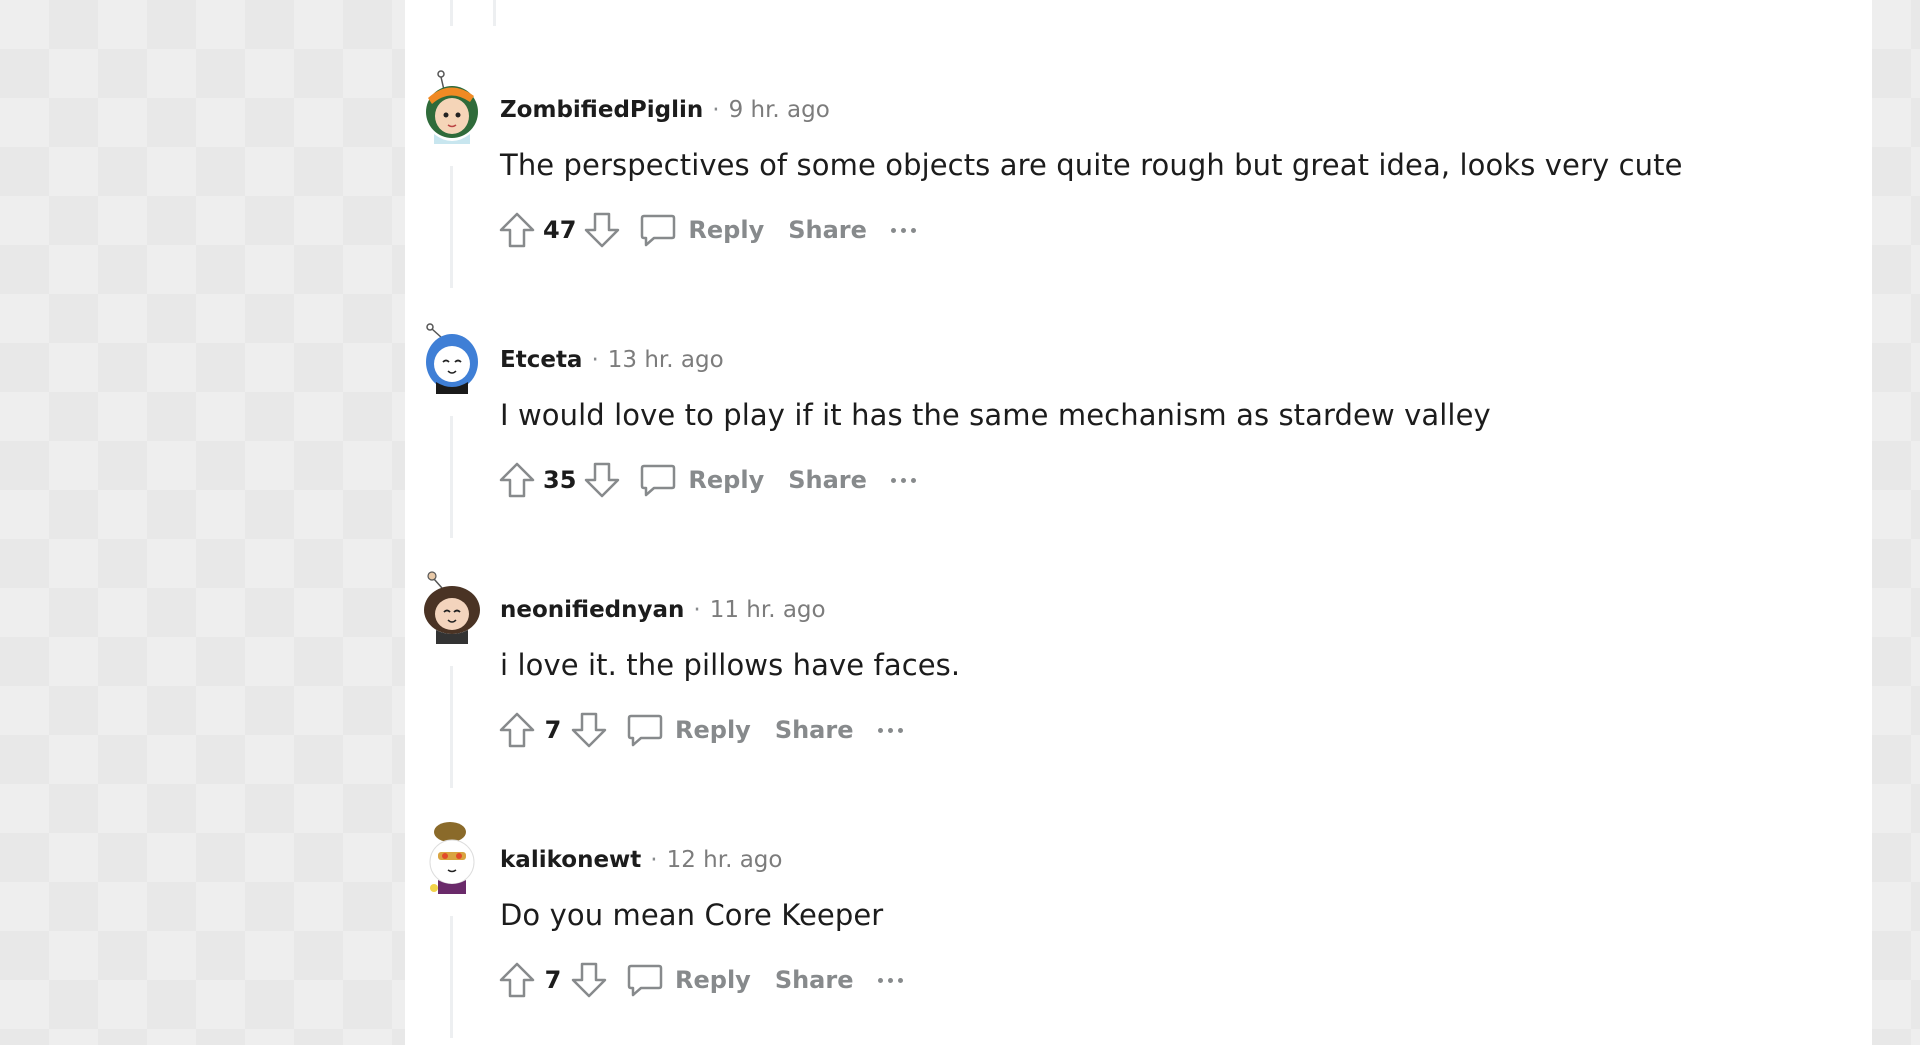 The image size is (1920, 1045). I want to click on timestamp: 13 hr. ago, so click(666, 360).